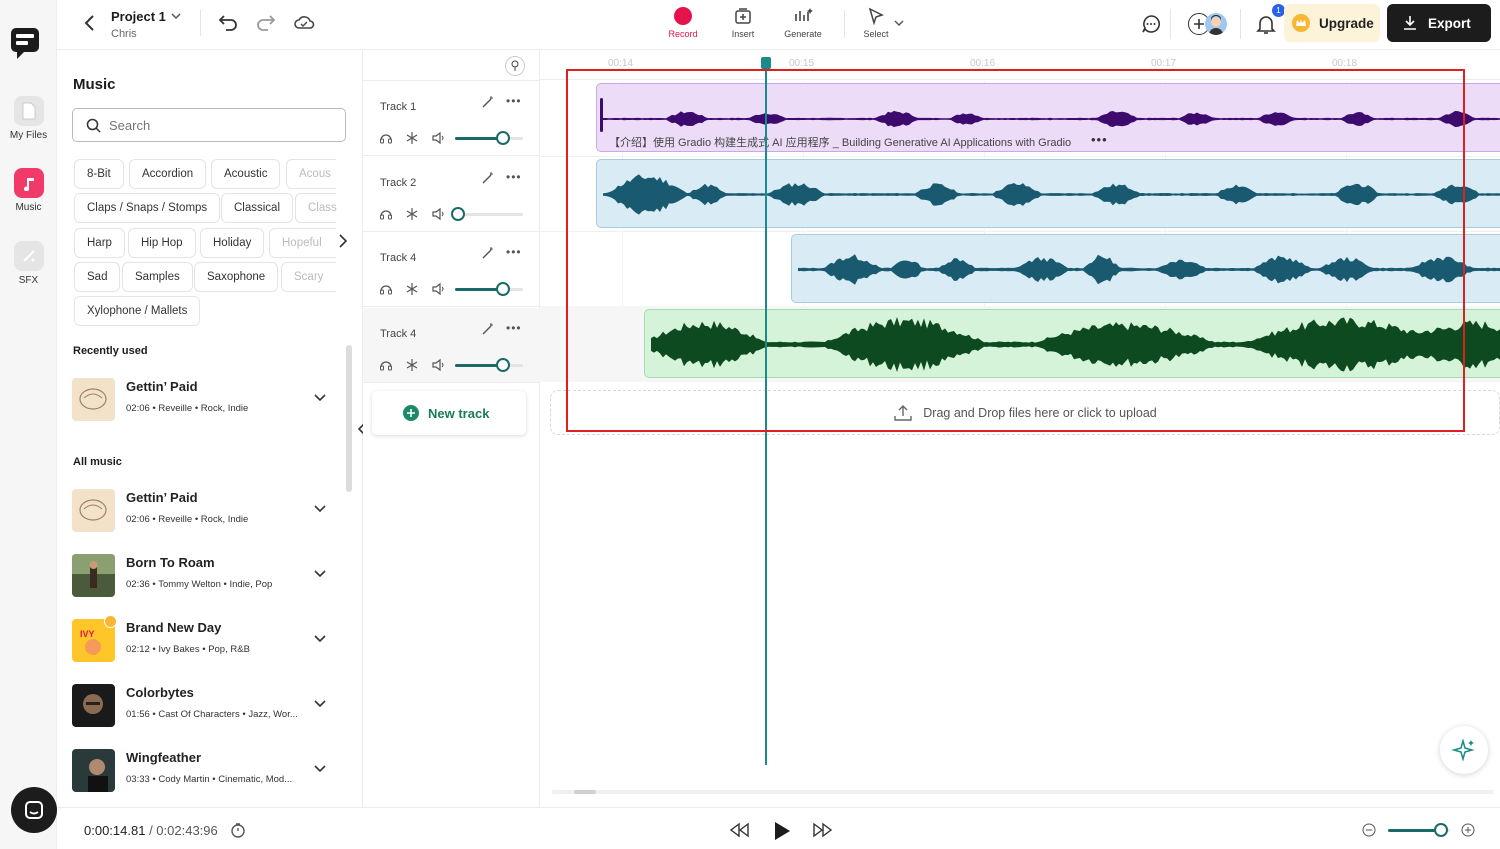 The height and width of the screenshot is (849, 1500). Describe the element at coordinates (257, 208) in the screenshot. I see `genre-chip: Classical` at that location.